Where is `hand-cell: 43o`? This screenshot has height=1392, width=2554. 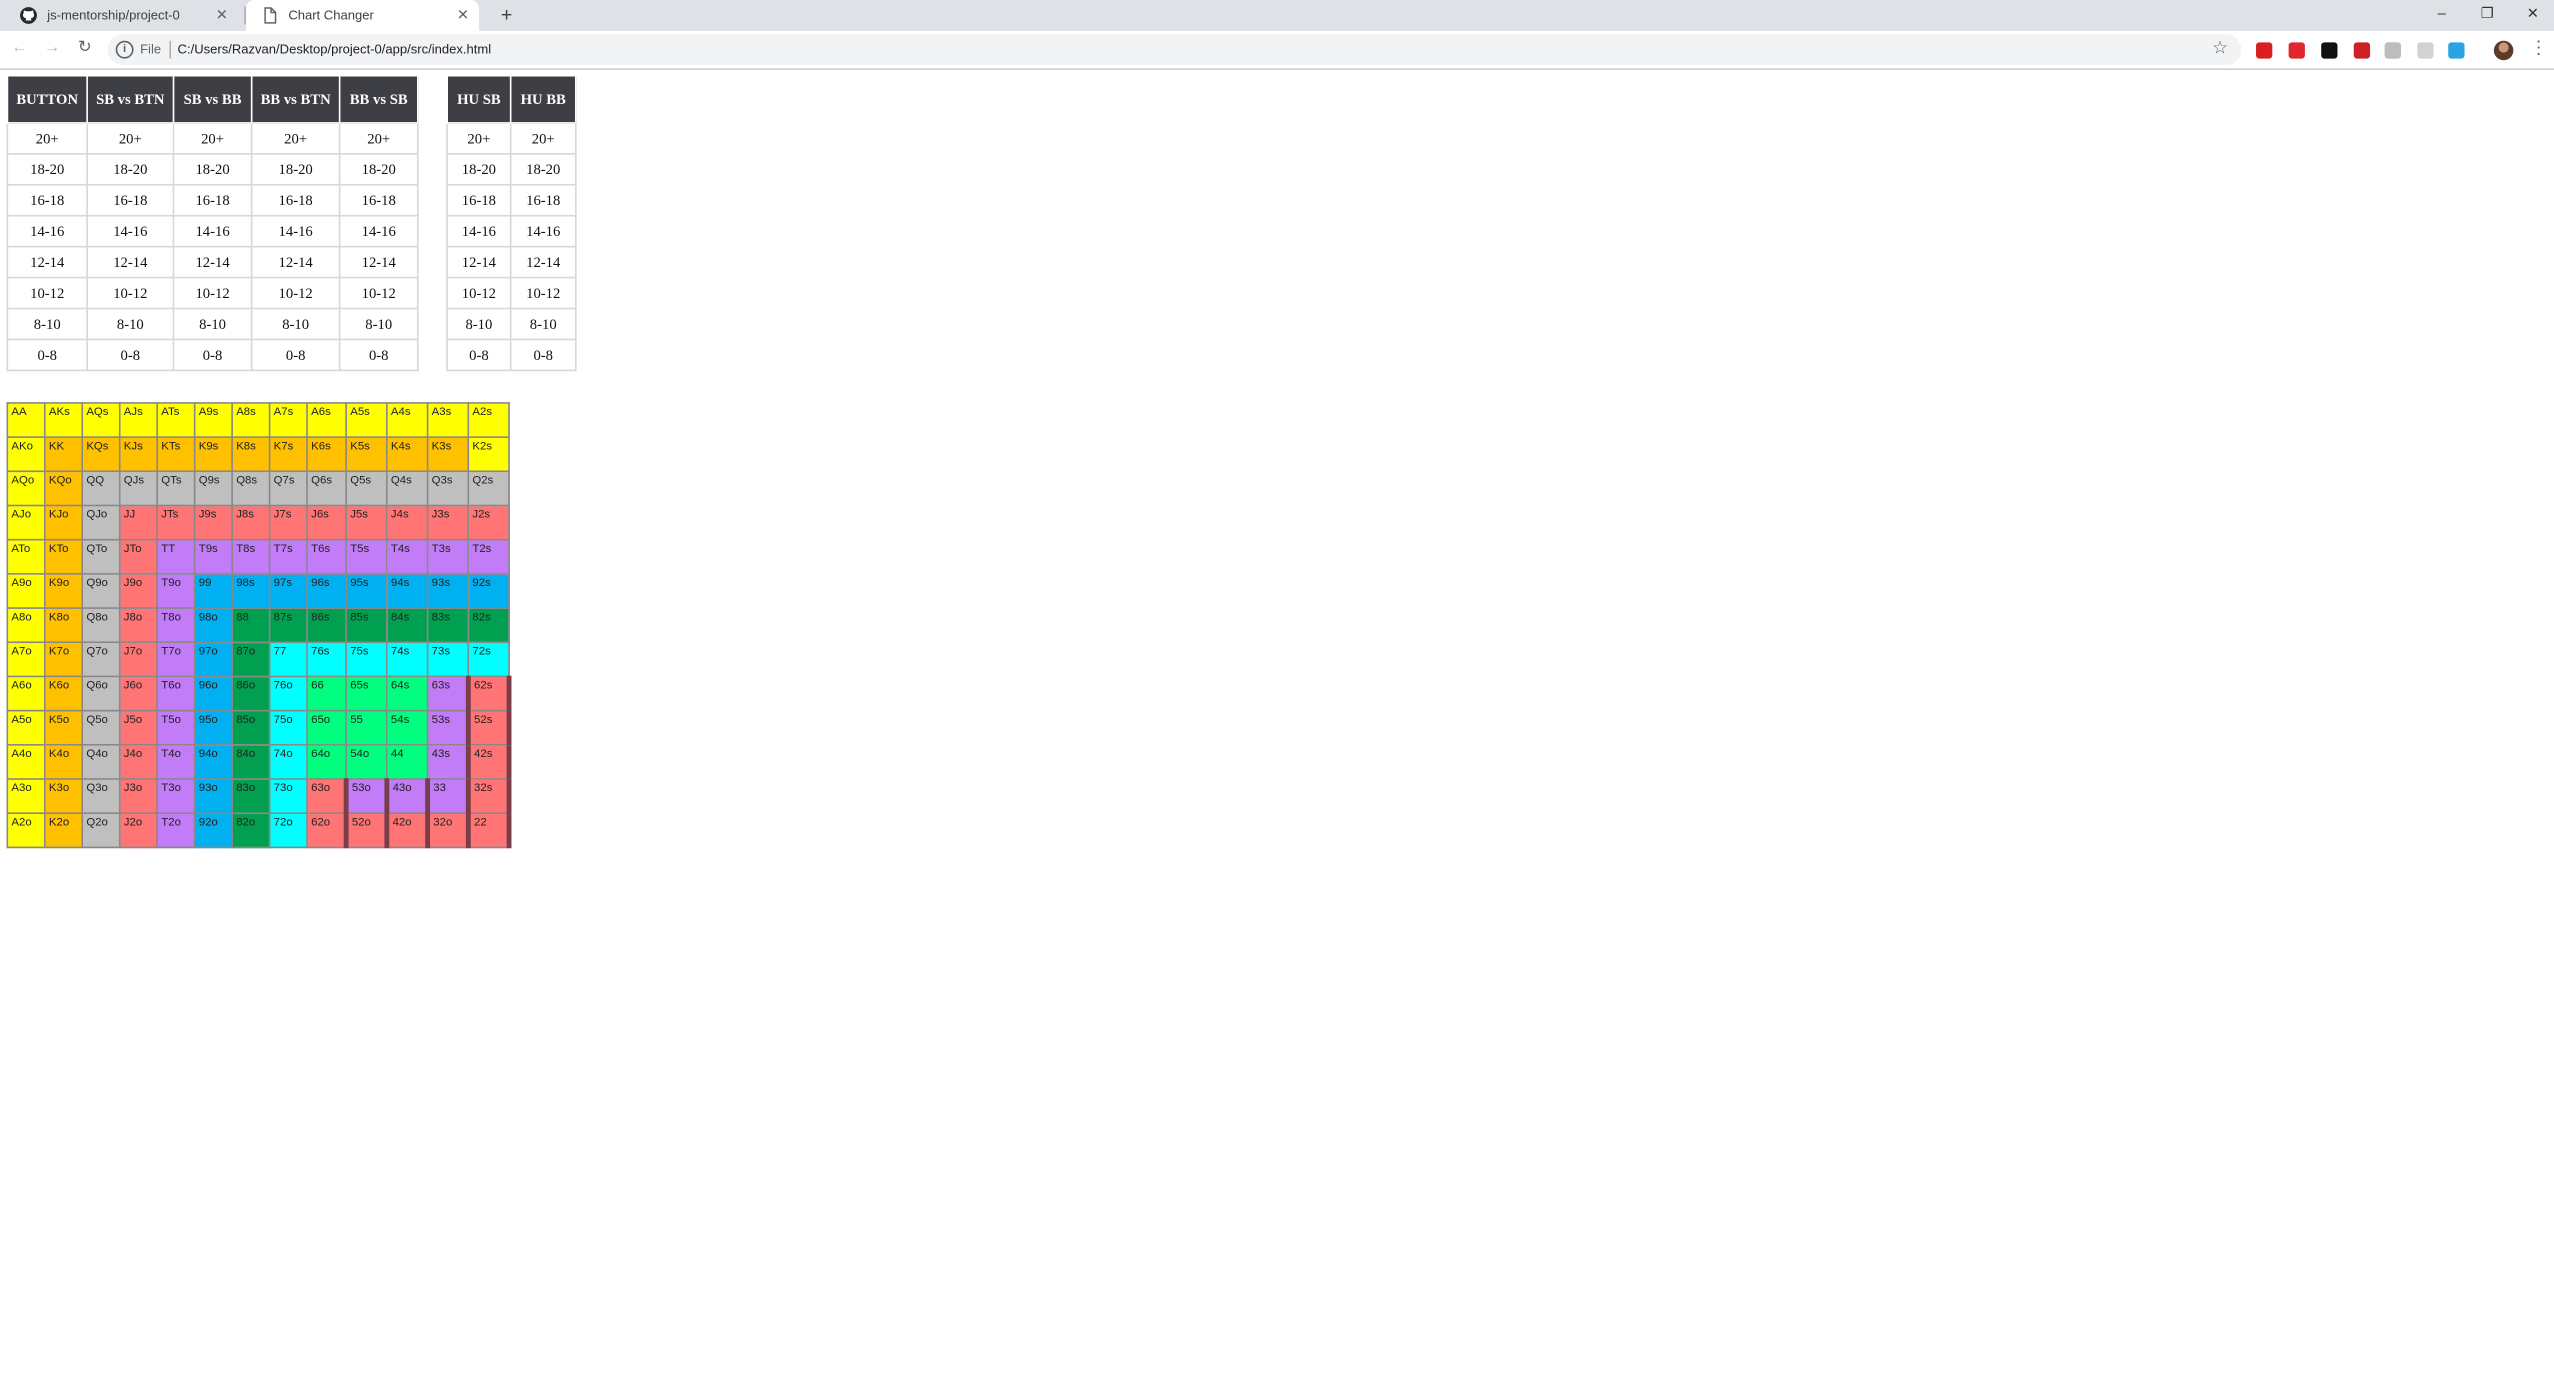
hand-cell: 43o is located at coordinates (408, 796).